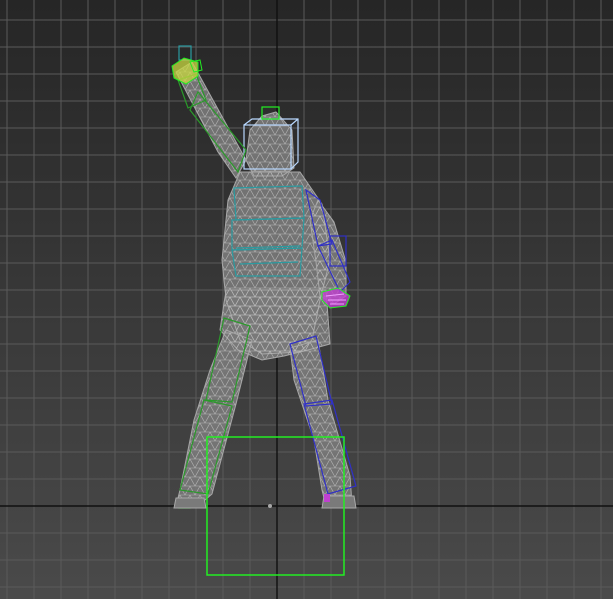 Image resolution: width=613 pixels, height=599 pixels. I want to click on left-foot-accent, so click(327, 498).